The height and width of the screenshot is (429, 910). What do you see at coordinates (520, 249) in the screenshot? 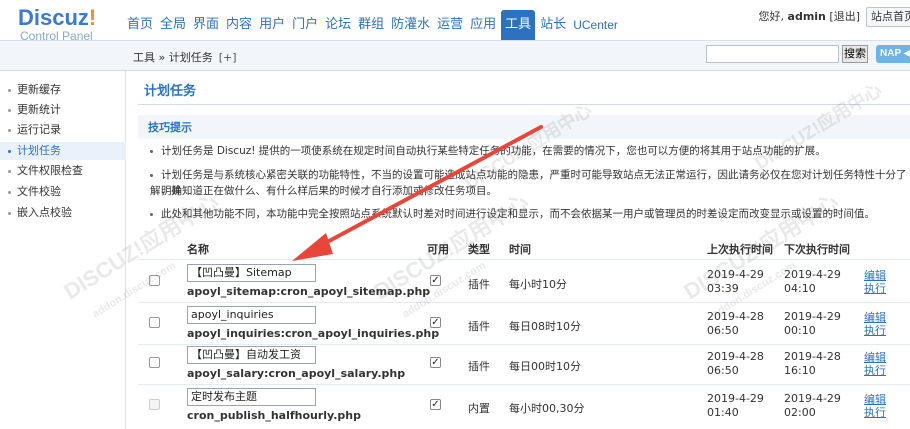
I see `col-header-time: 时间` at bounding box center [520, 249].